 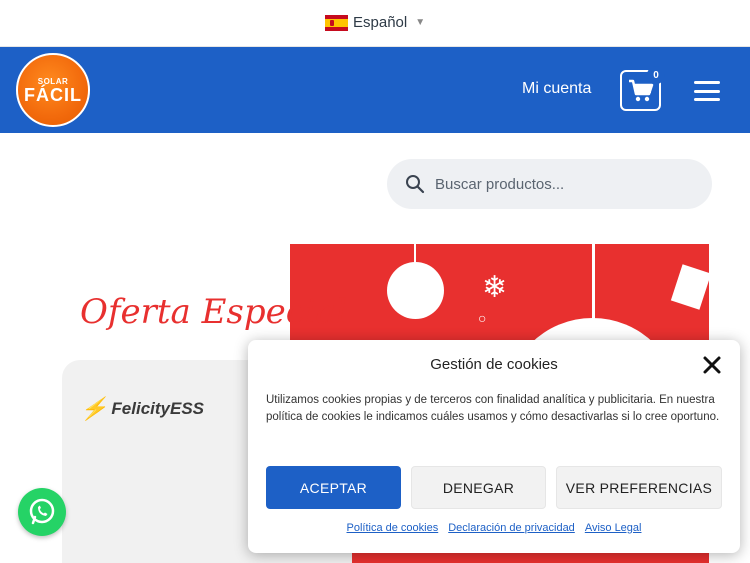 I want to click on view-preferences-button: VER PREFERENCIAS, so click(x=639, y=487).